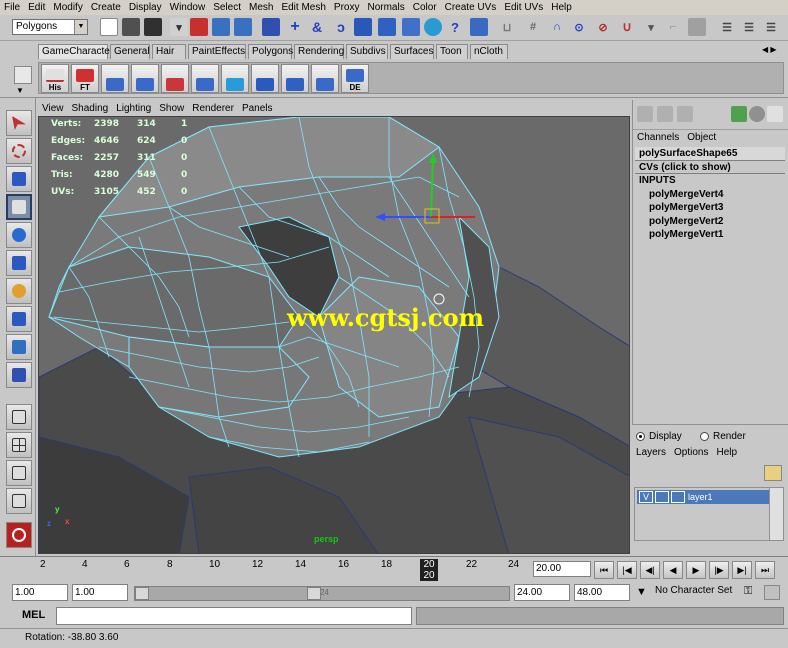 The image size is (788, 648). What do you see at coordinates (50, 27) in the screenshot?
I see `menu-set-dropdown: Polygons ▼` at bounding box center [50, 27].